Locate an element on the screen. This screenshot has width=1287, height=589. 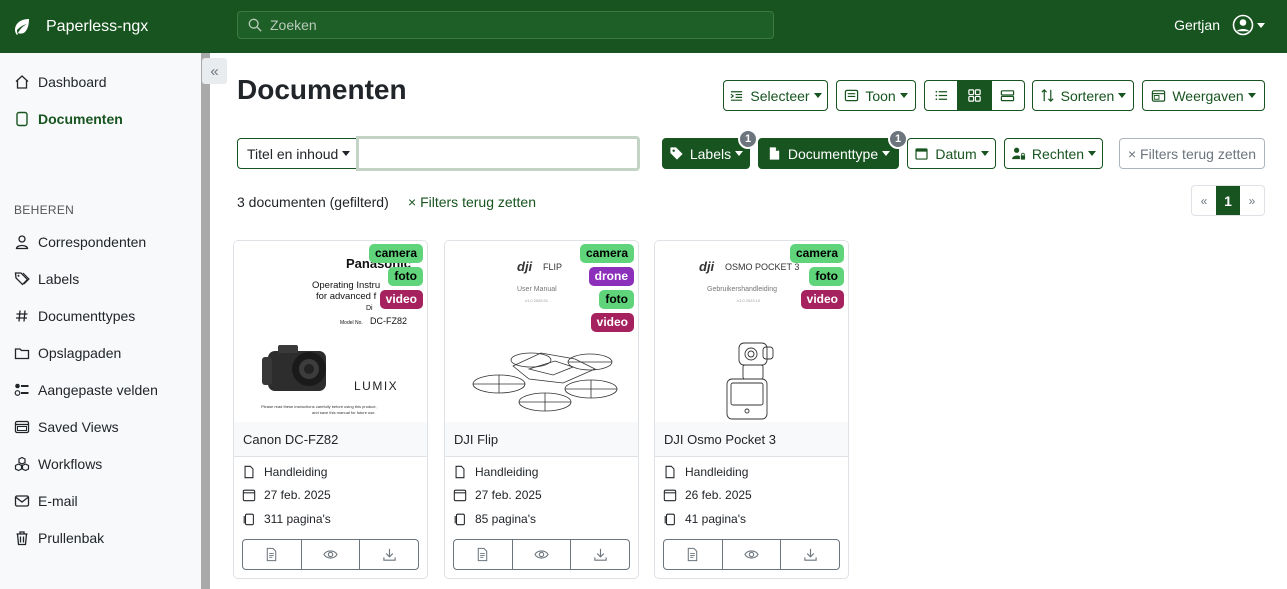
document-date: 26 feb. 2025 is located at coordinates (707, 495).